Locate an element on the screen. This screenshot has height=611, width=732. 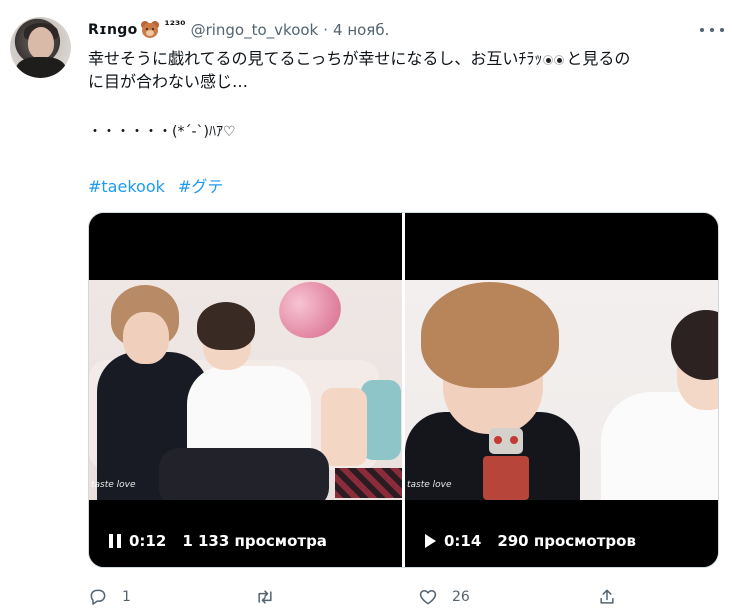
video-controls-2: 0:14 290 просмотров is located at coordinates (520, 541).